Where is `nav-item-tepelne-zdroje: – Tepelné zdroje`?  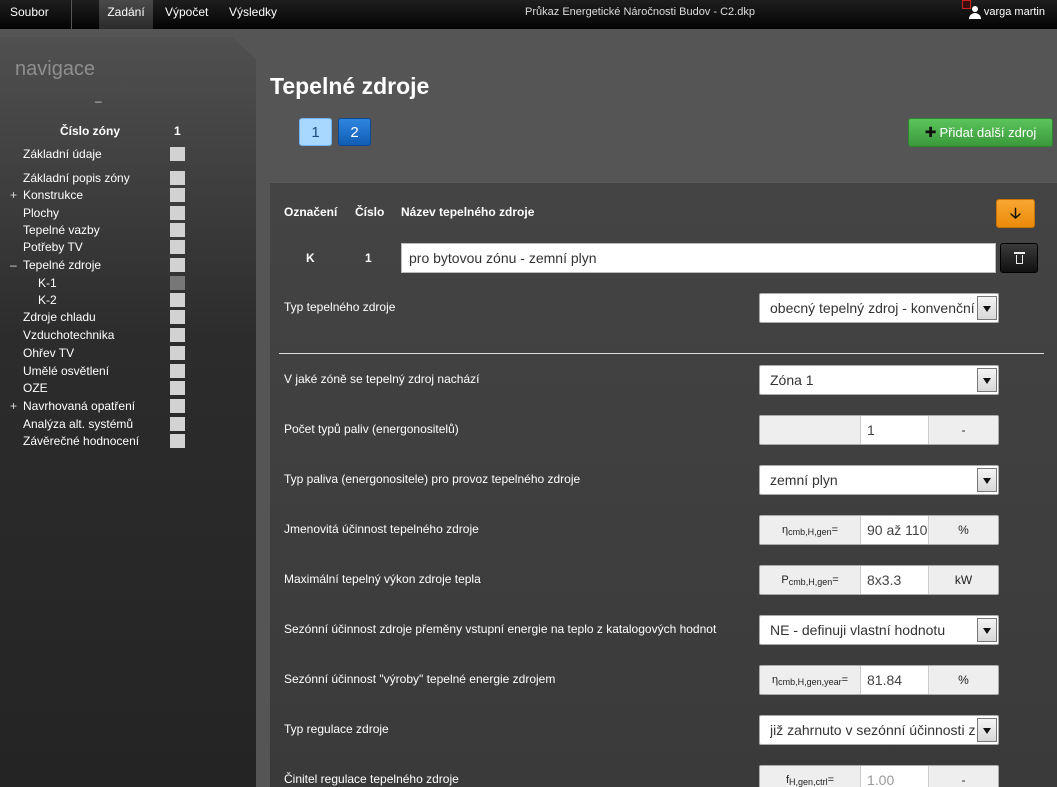 nav-item-tepelne-zdroje: – Tepelné zdroje is located at coordinates (100, 265).